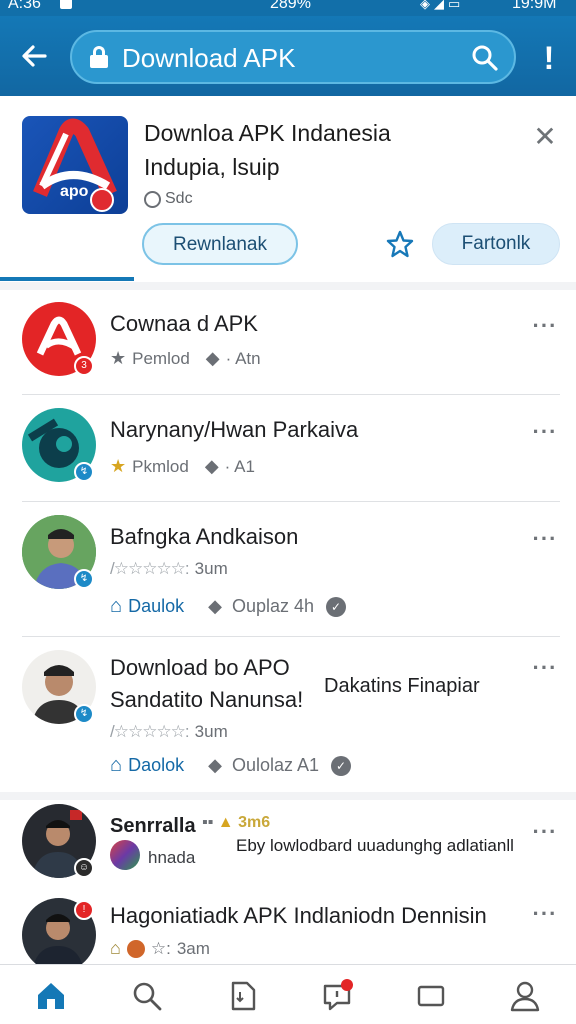 Image resolution: width=576 pixels, height=1024 pixels. Describe the element at coordinates (442, 5) in the screenshot. I see `signal-wifi-battery-icons: ◈◢▭` at that location.